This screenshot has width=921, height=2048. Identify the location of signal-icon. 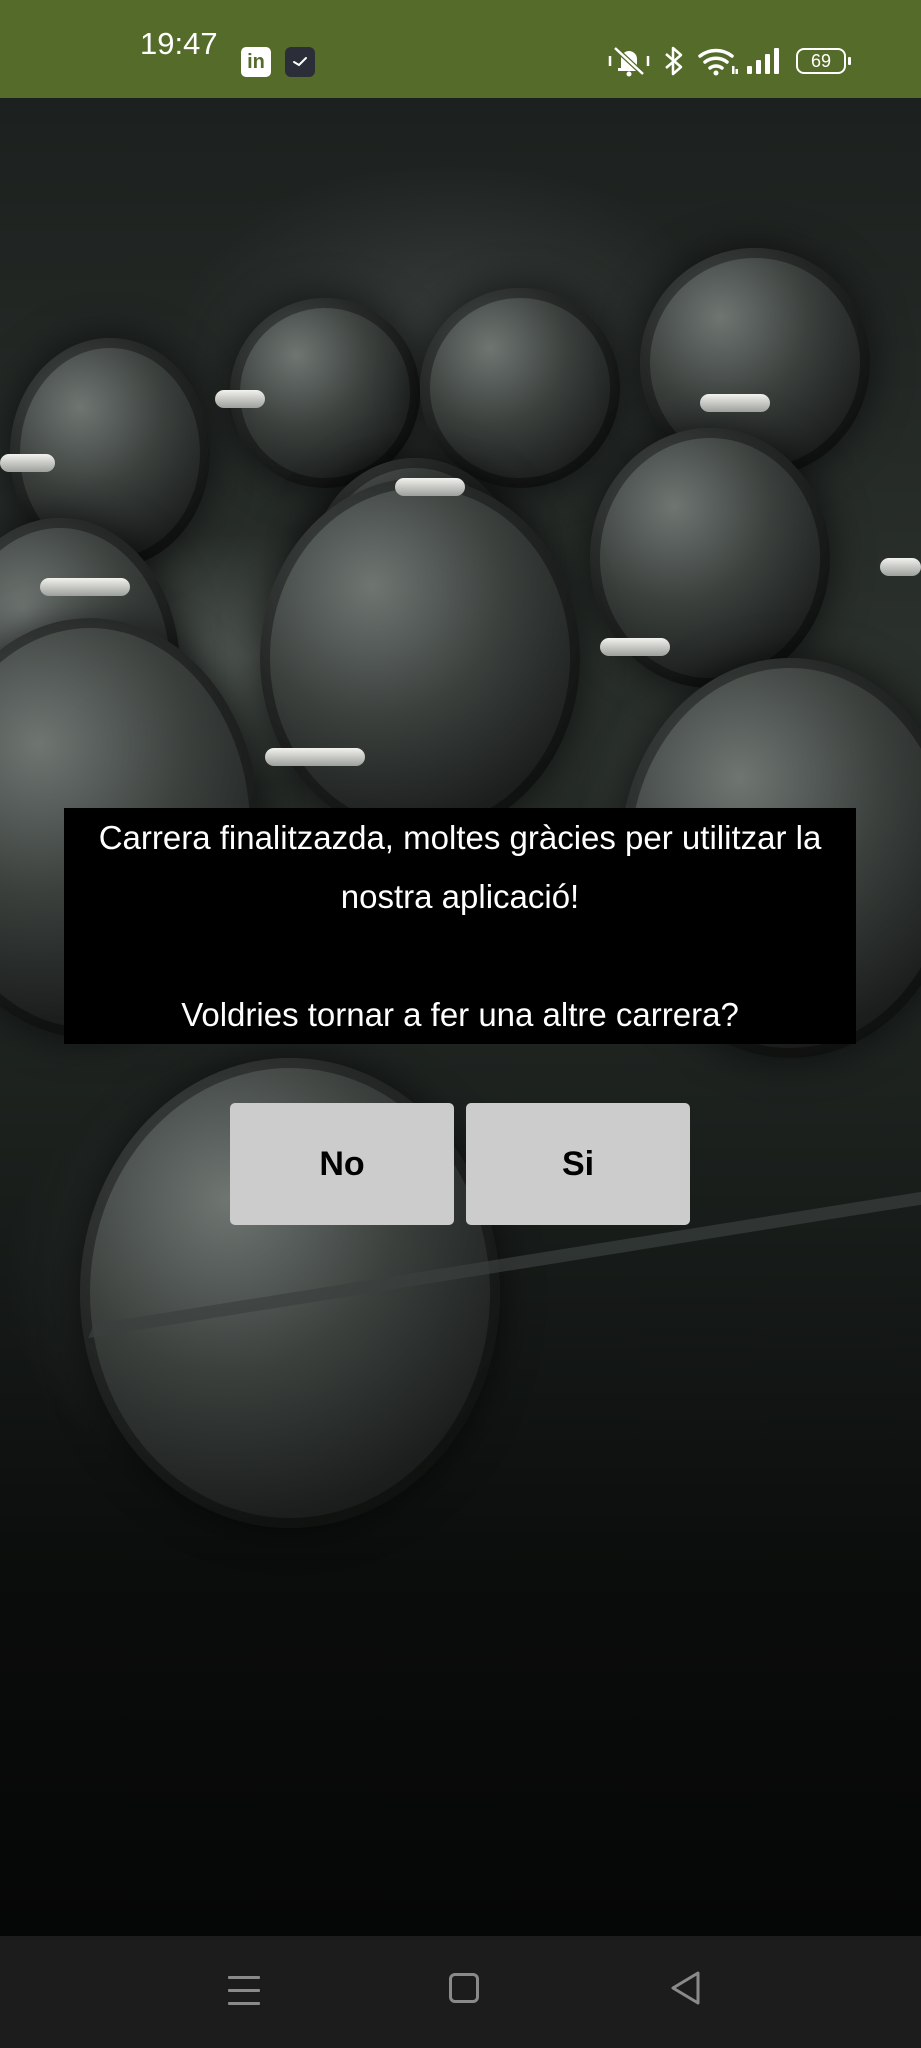
(765, 63).